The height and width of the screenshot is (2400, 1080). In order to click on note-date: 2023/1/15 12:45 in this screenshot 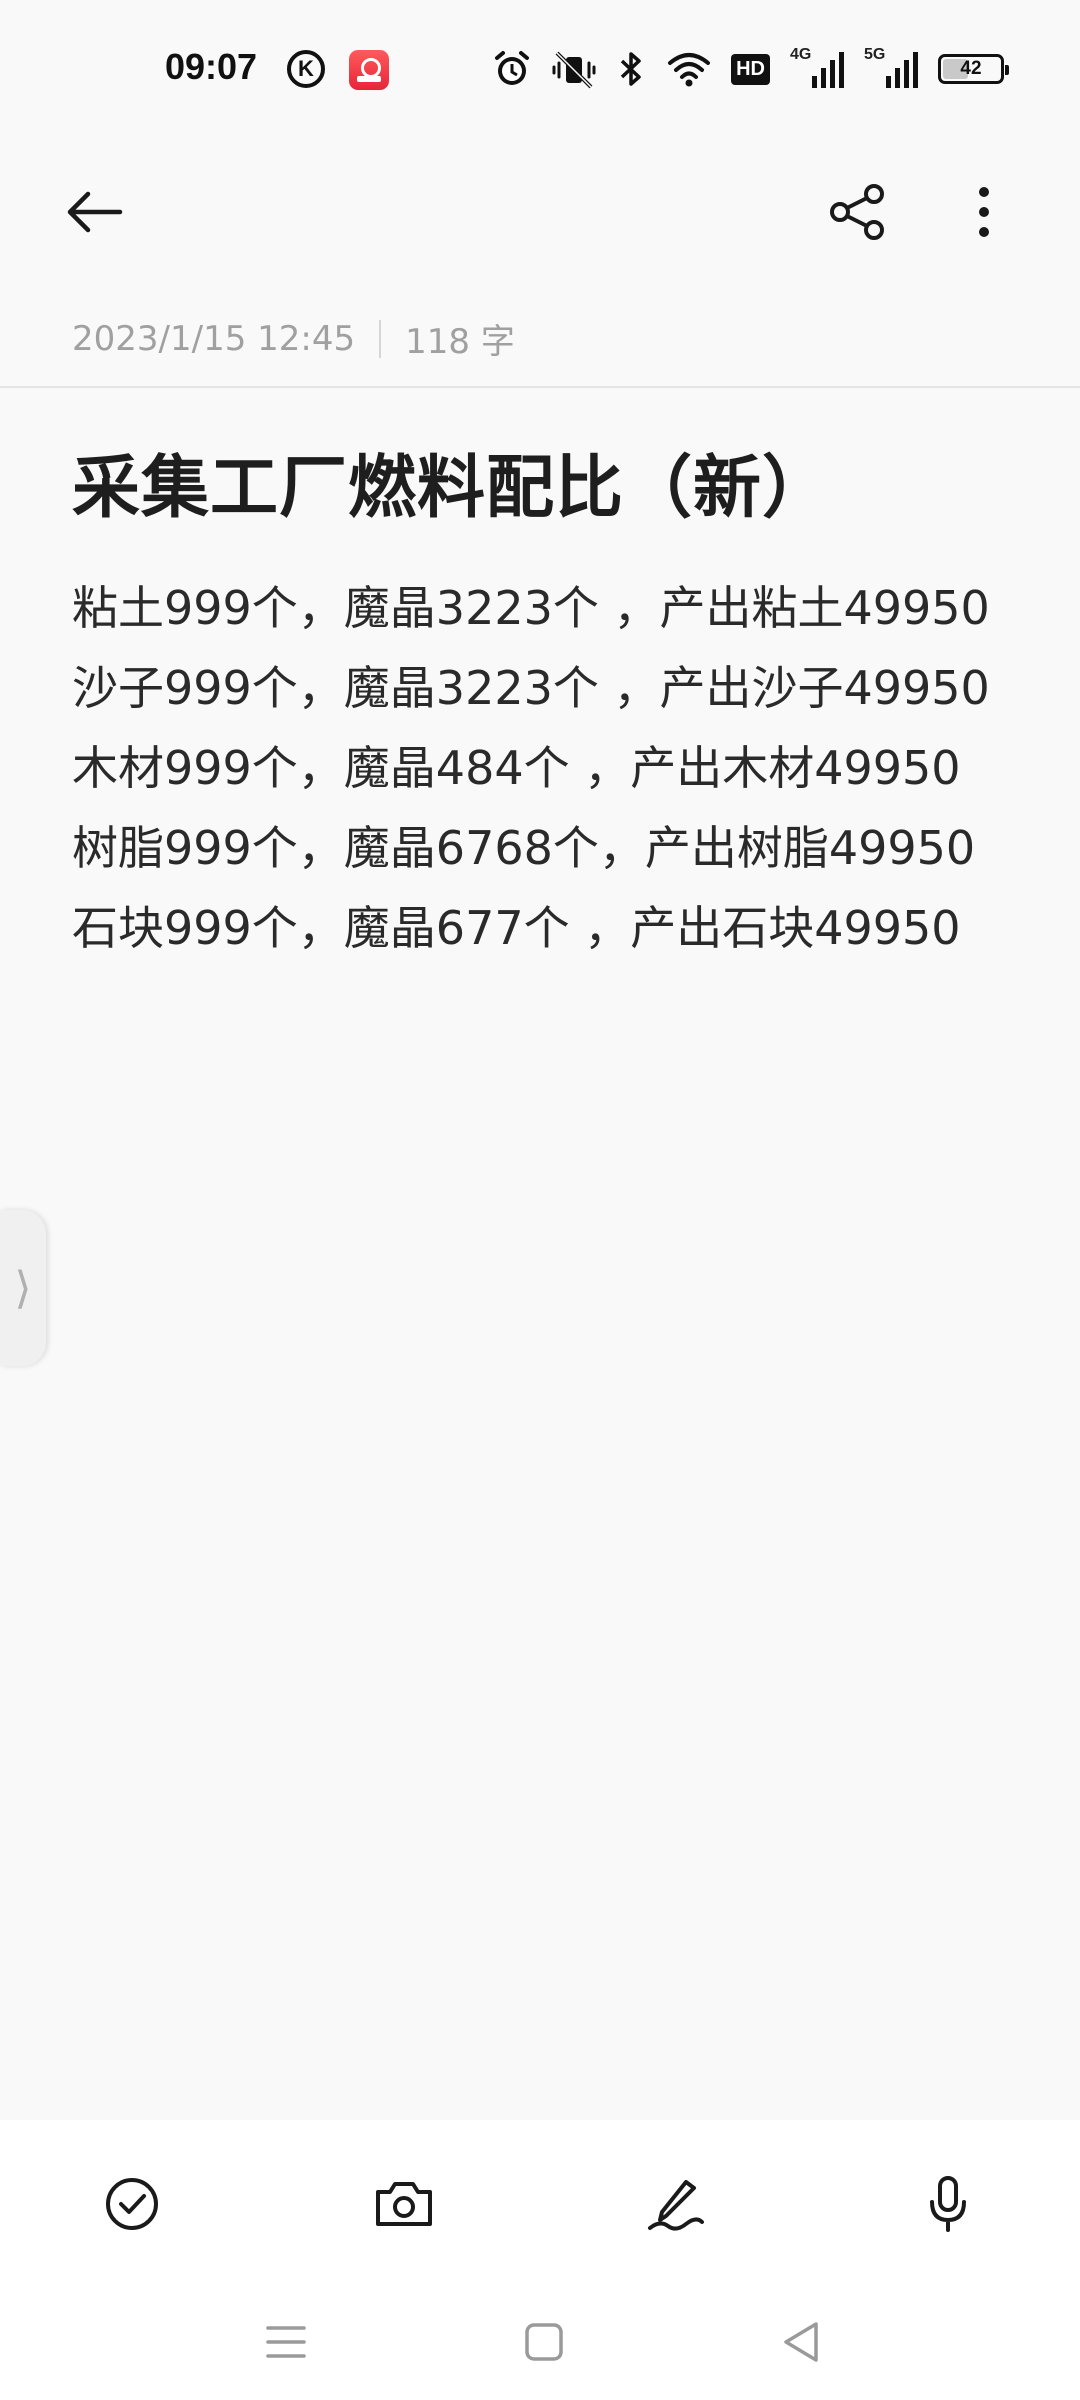, I will do `click(214, 338)`.